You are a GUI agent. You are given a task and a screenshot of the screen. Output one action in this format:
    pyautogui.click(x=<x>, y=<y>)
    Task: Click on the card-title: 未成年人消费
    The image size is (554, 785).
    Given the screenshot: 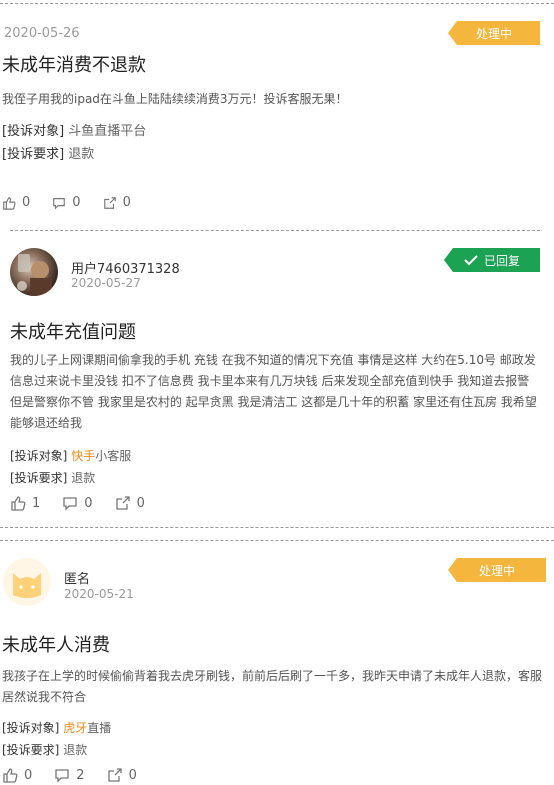 What is the action you would take?
    pyautogui.click(x=56, y=644)
    